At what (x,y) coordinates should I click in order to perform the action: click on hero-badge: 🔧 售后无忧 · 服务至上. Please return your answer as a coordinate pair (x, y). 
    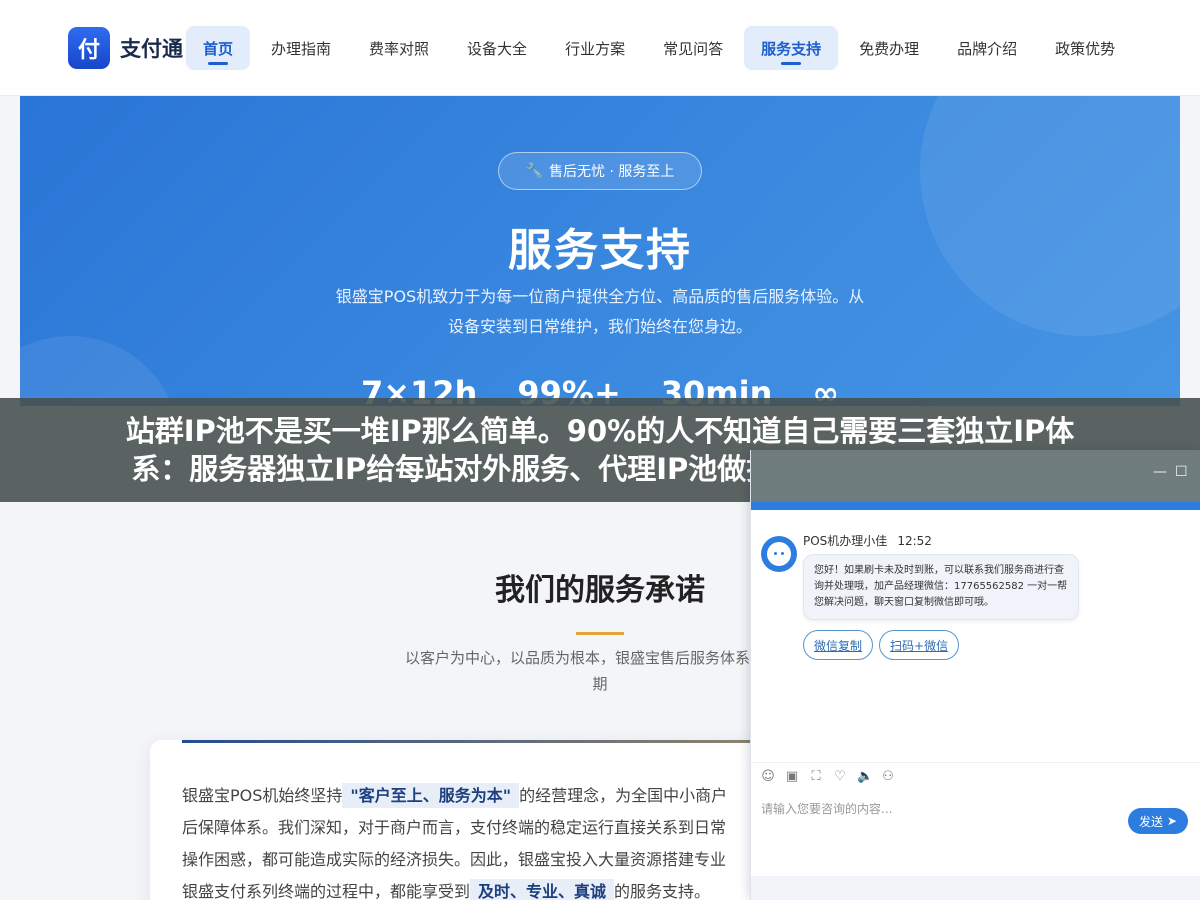
    Looking at the image, I should click on (600, 171).